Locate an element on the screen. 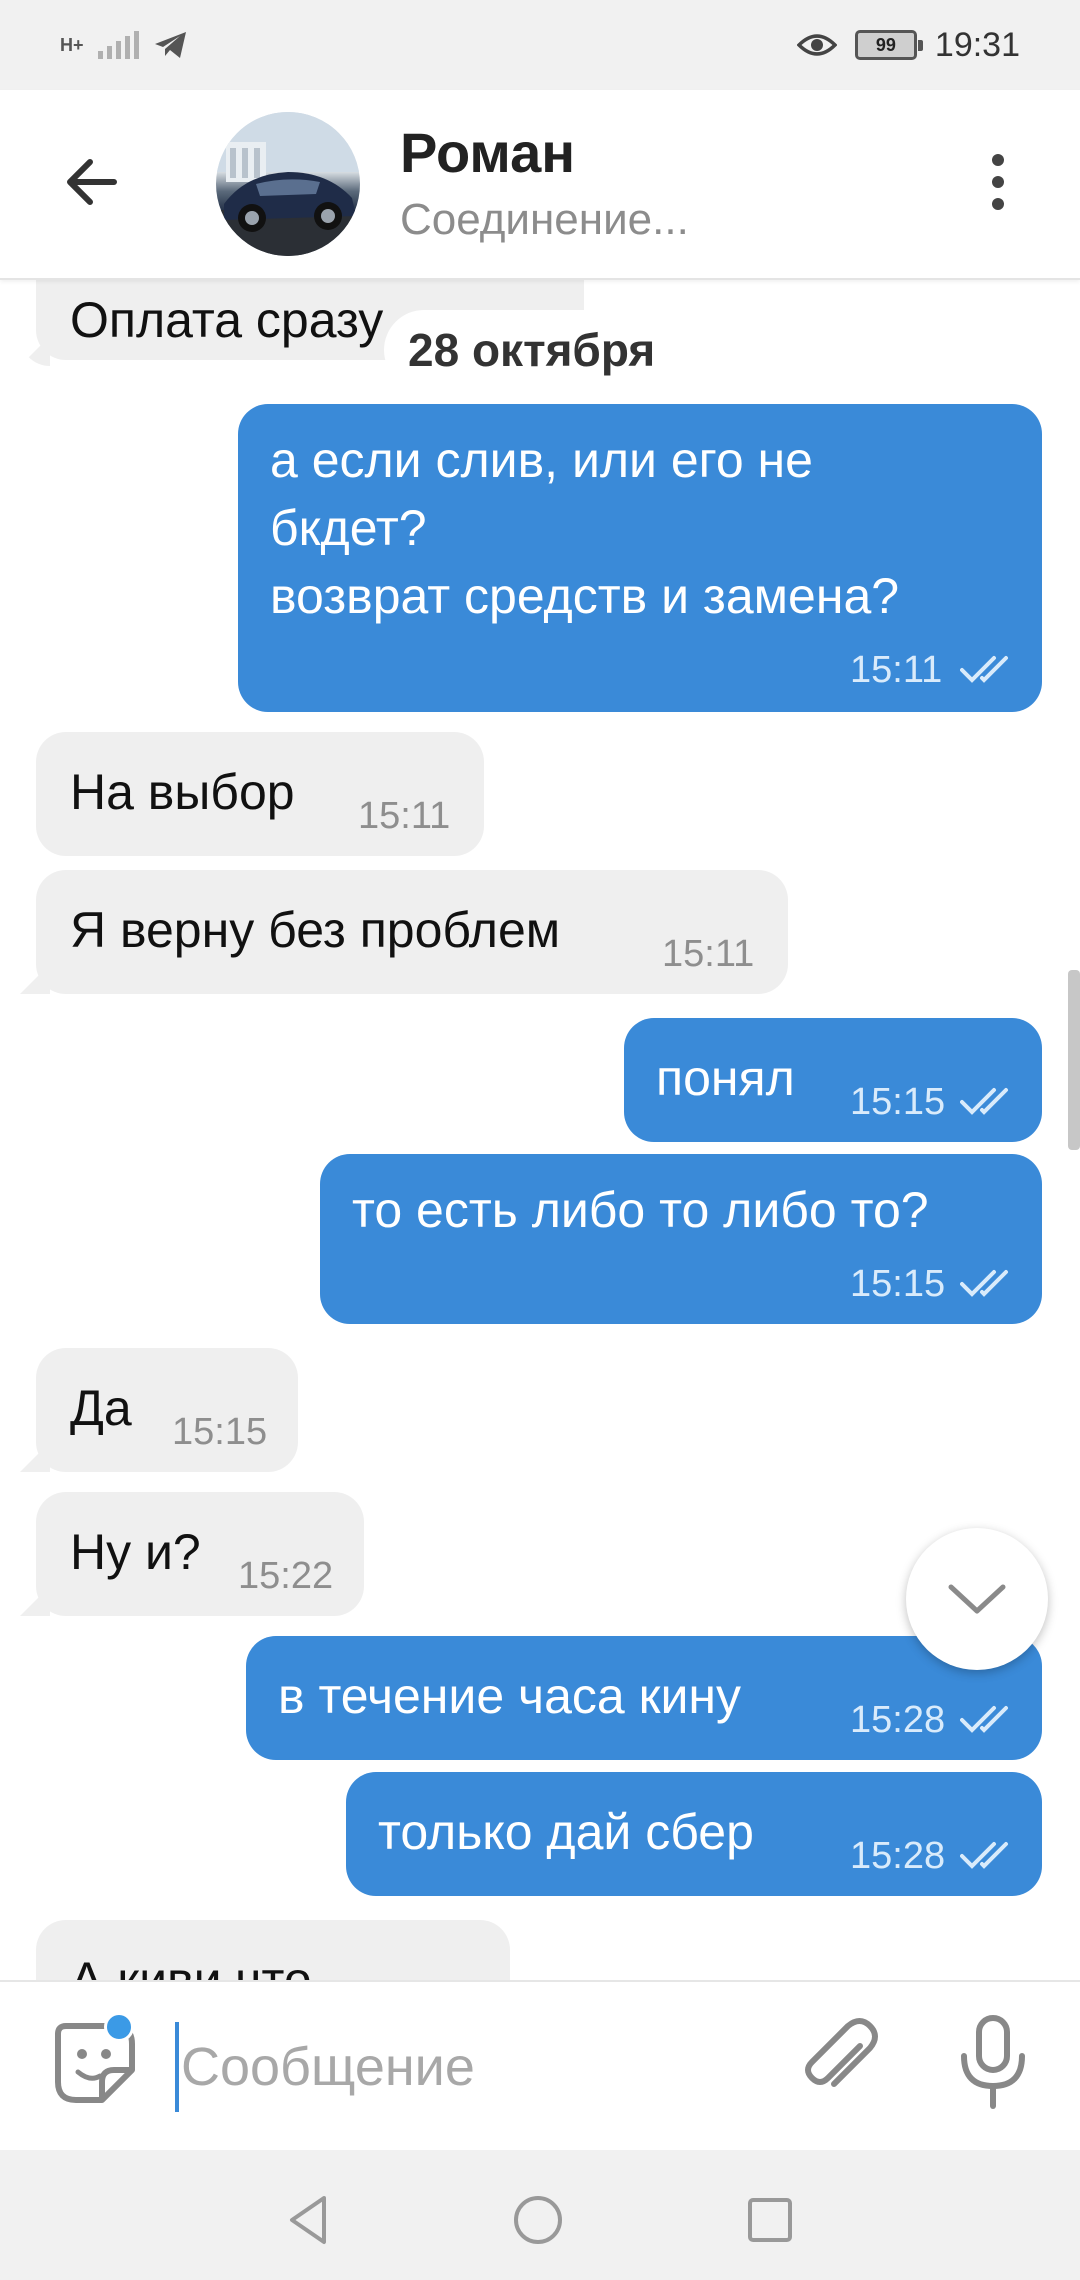 This screenshot has width=1080, height=2280. network-type-label: H+ is located at coordinates (72, 45).